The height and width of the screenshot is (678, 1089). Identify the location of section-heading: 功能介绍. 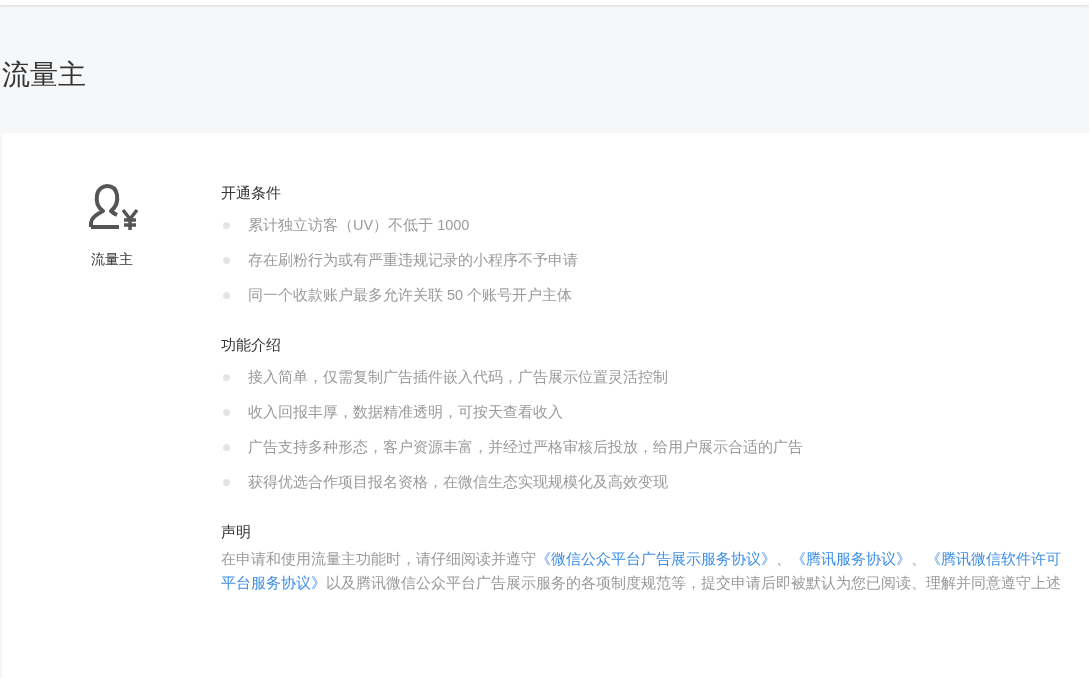
(251, 345).